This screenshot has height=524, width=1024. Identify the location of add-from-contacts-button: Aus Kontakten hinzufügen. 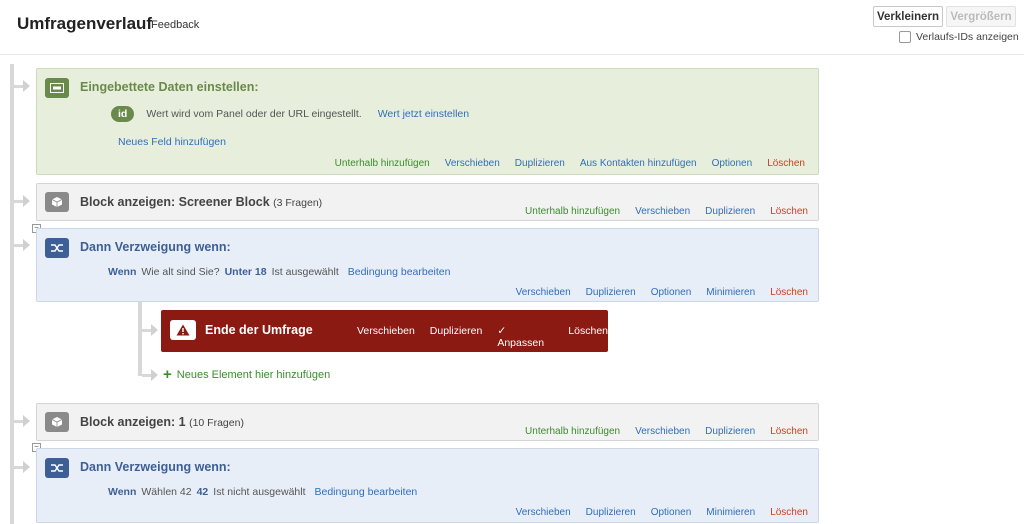
(638, 163).